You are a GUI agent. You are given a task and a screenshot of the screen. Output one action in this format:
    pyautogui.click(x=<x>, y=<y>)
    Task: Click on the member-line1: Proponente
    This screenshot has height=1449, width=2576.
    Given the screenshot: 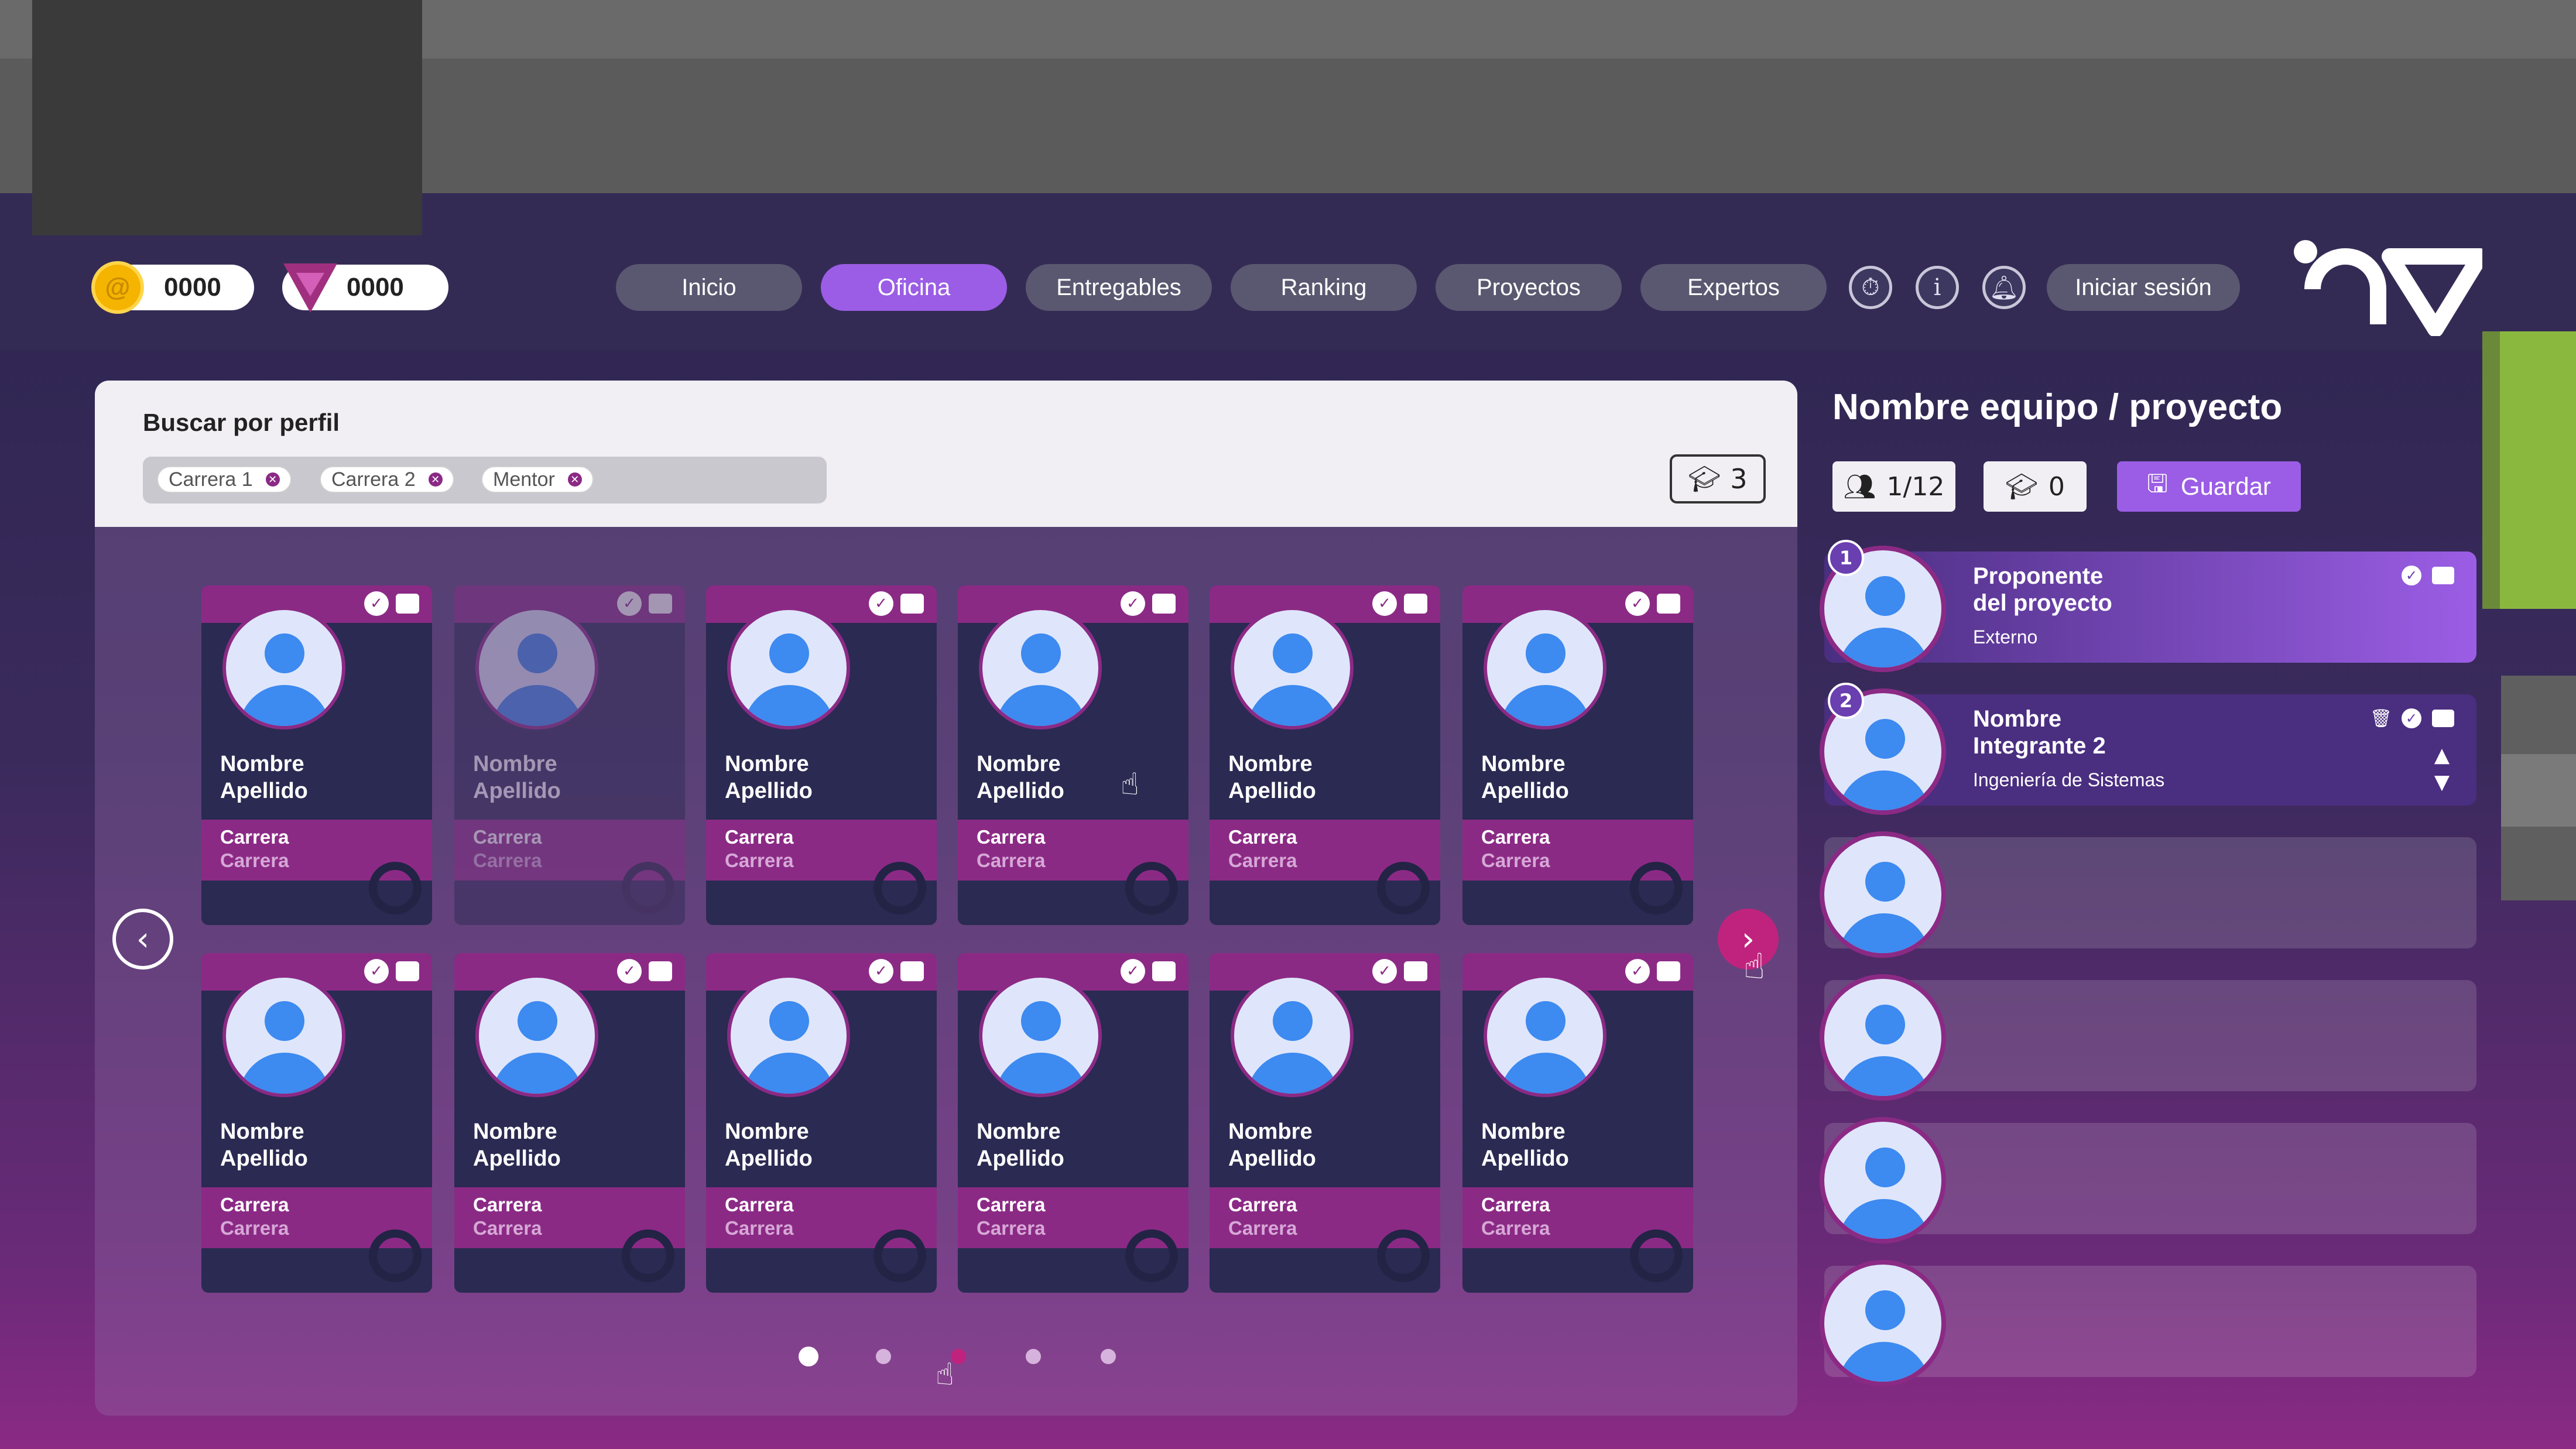 What is the action you would take?
    pyautogui.click(x=2038, y=576)
    